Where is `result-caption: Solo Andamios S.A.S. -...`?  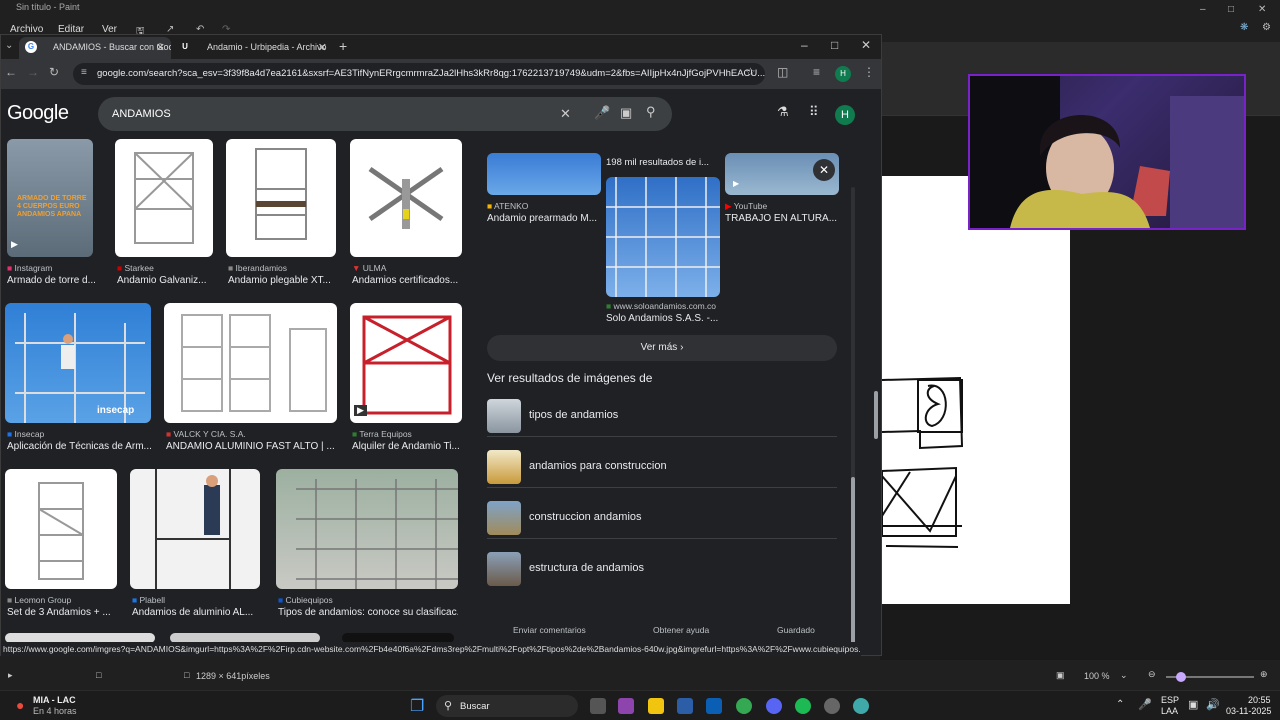 result-caption: Solo Andamios S.A.S. -... is located at coordinates (663, 318).